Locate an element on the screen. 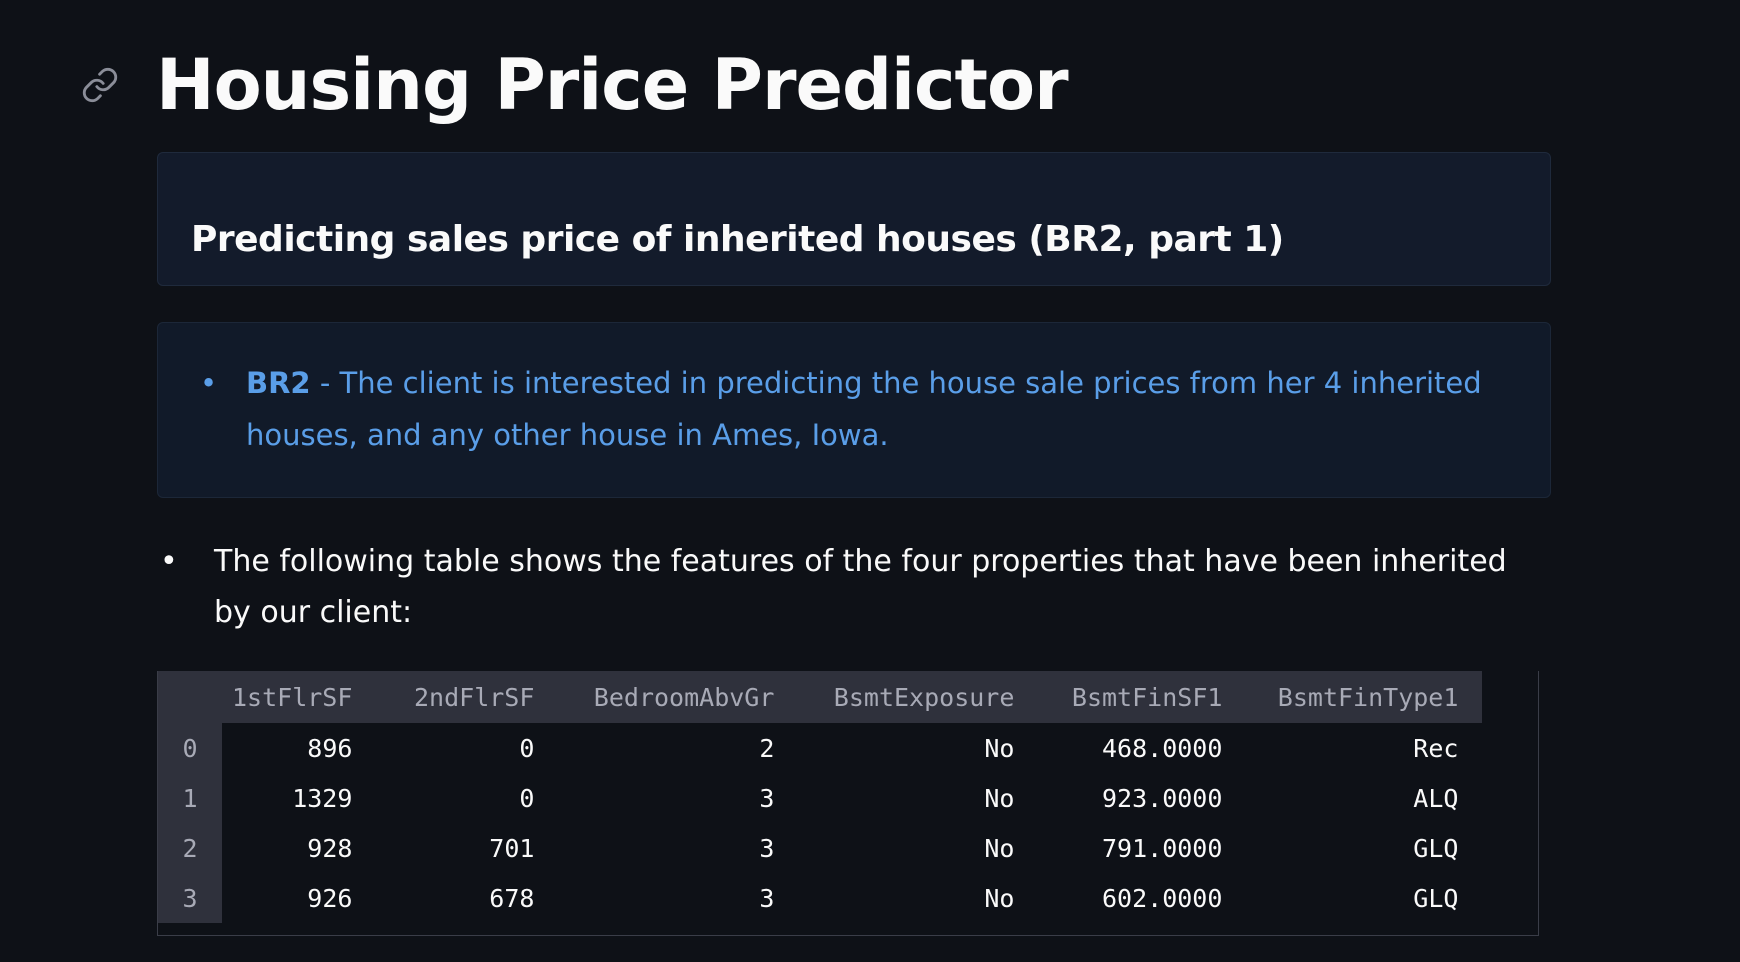 This screenshot has width=1740, height=962. row-index: 2 is located at coordinates (190, 848).